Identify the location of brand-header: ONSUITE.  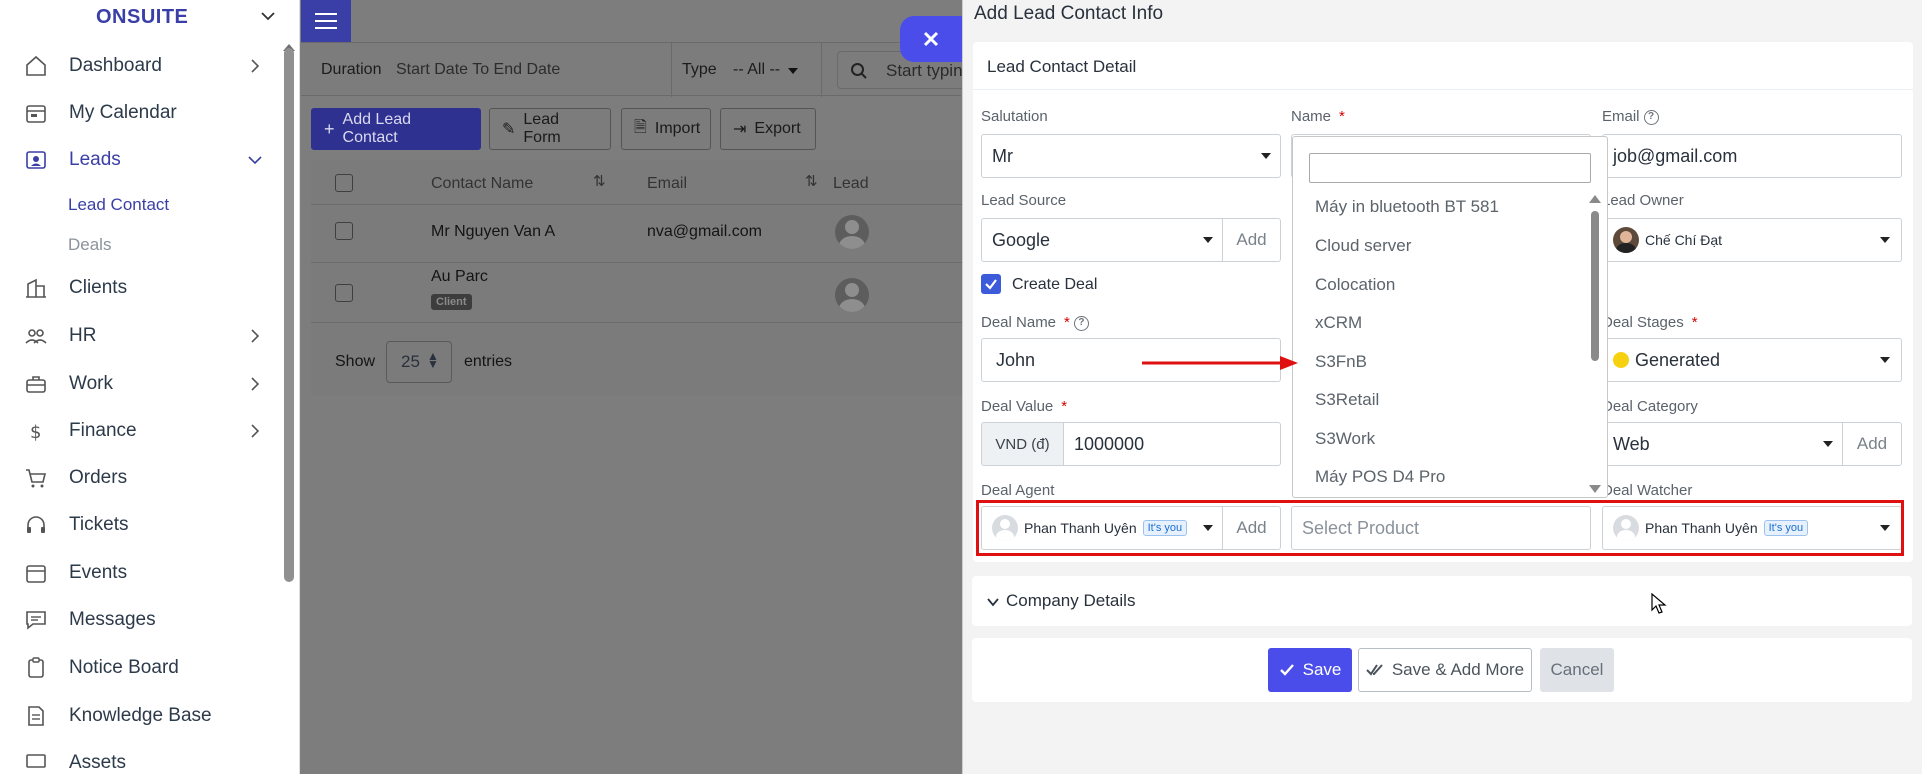
(149, 18).